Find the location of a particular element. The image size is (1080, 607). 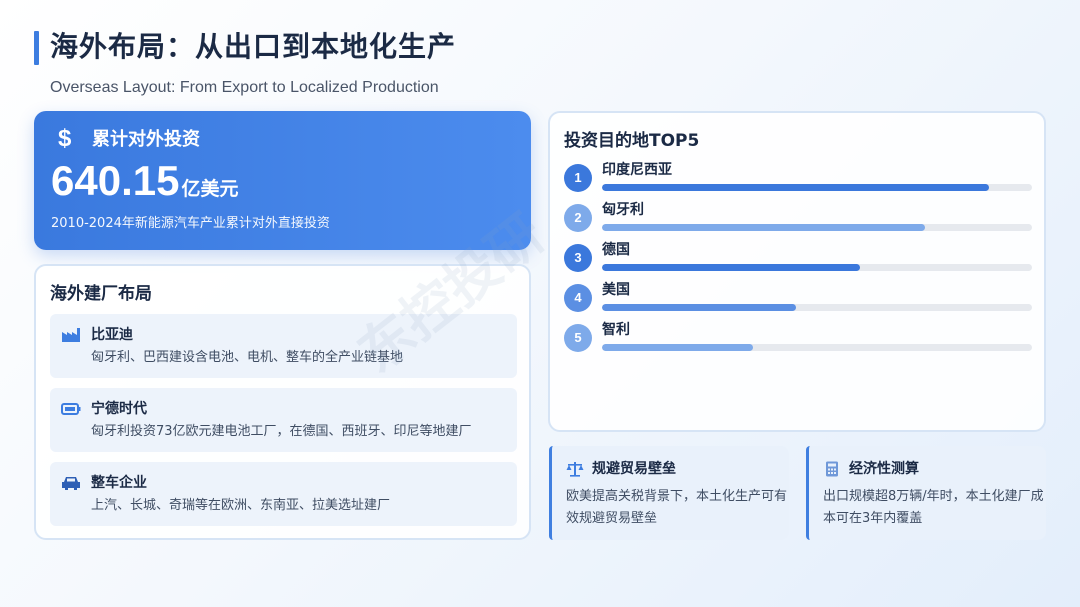

rank-row: 4 美国 is located at coordinates (799, 298).